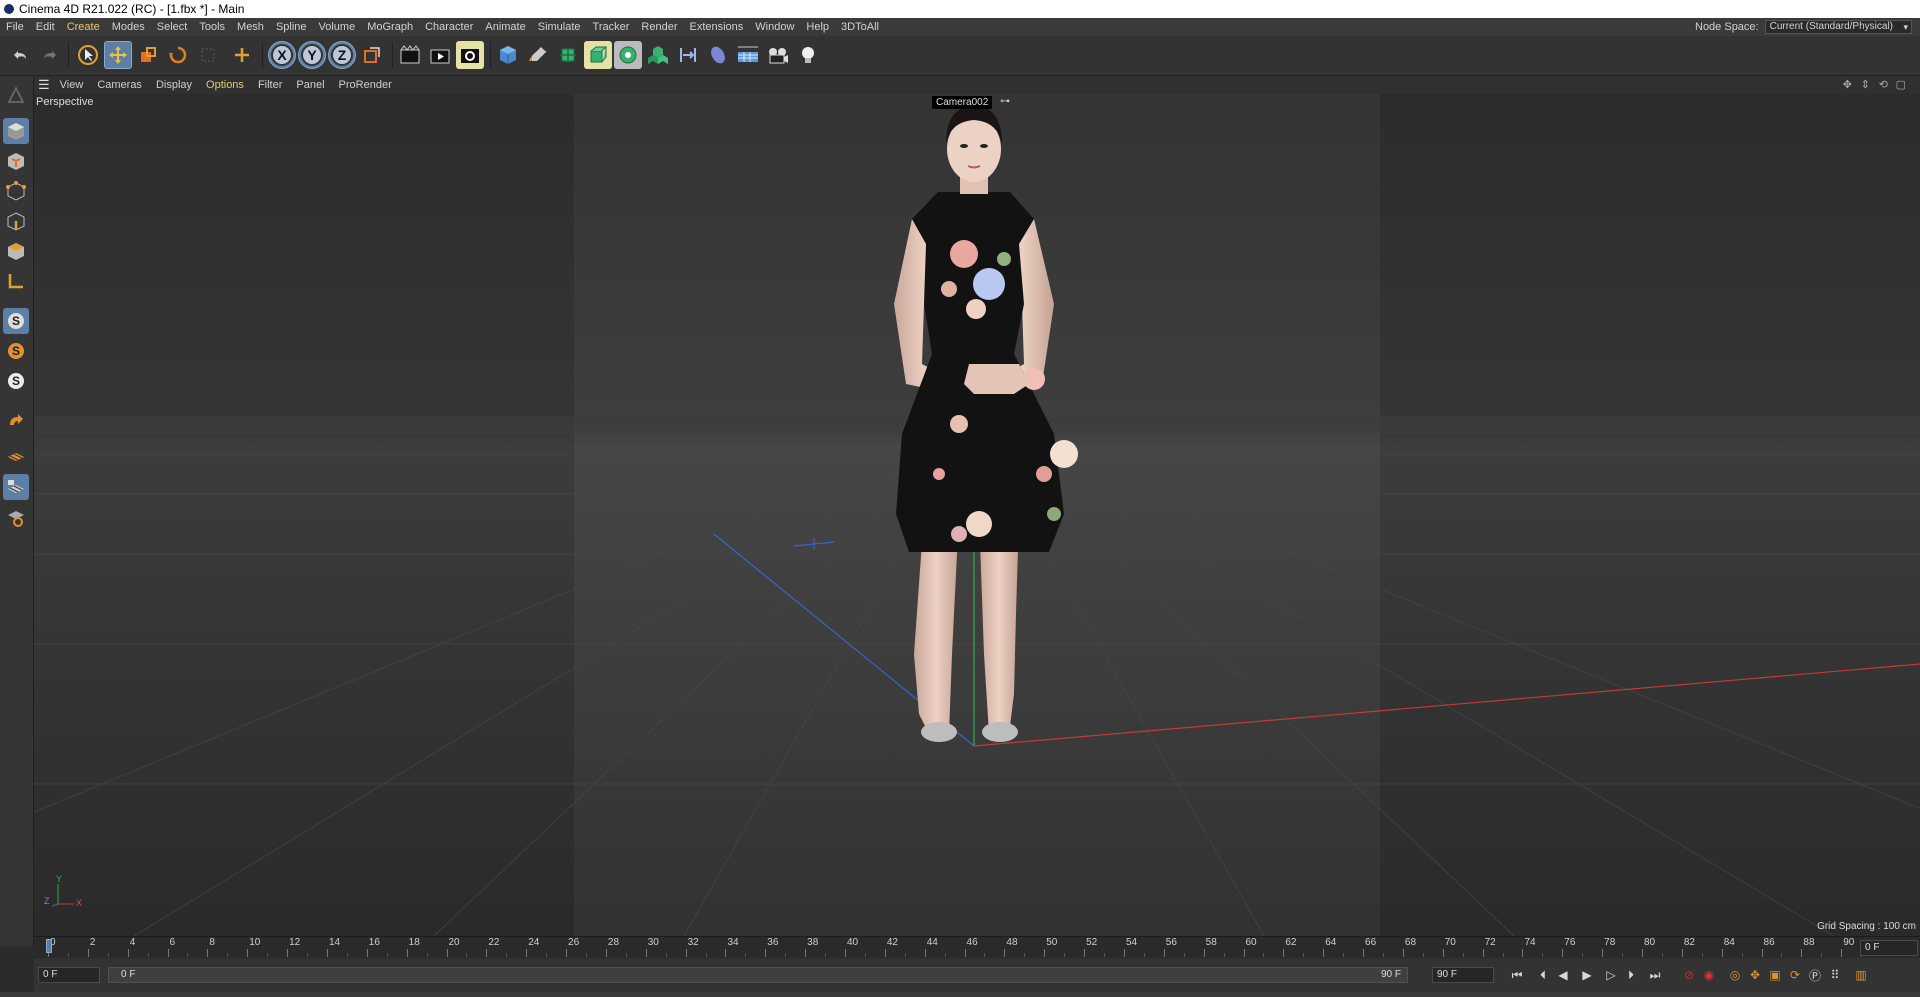  What do you see at coordinates (1865, 84) in the screenshot?
I see `viewport-zoom-icon: ⇕` at bounding box center [1865, 84].